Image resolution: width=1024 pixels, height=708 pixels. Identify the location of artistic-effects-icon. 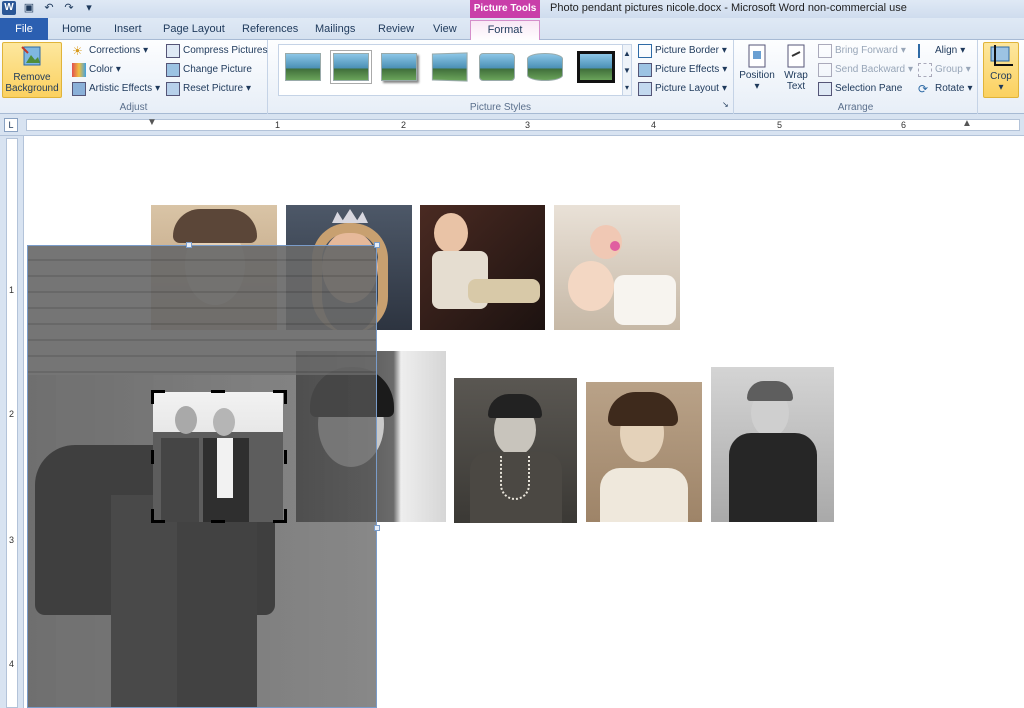
(79, 89).